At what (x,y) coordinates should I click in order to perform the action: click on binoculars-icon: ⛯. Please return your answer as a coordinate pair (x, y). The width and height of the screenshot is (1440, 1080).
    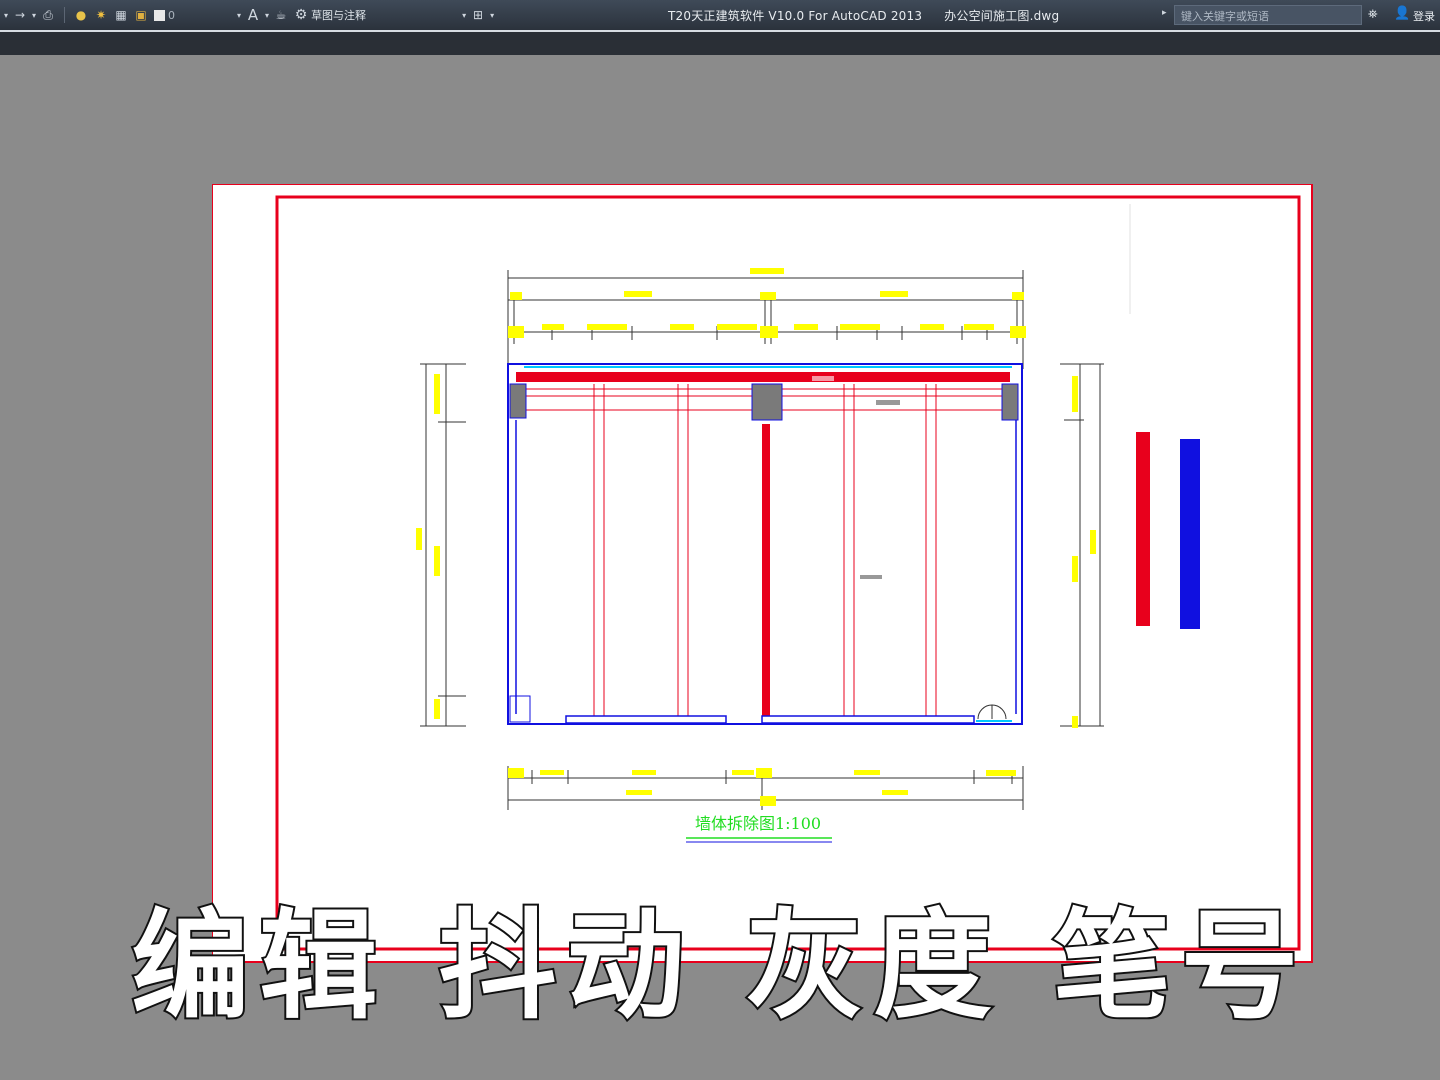
    Looking at the image, I should click on (1373, 14).